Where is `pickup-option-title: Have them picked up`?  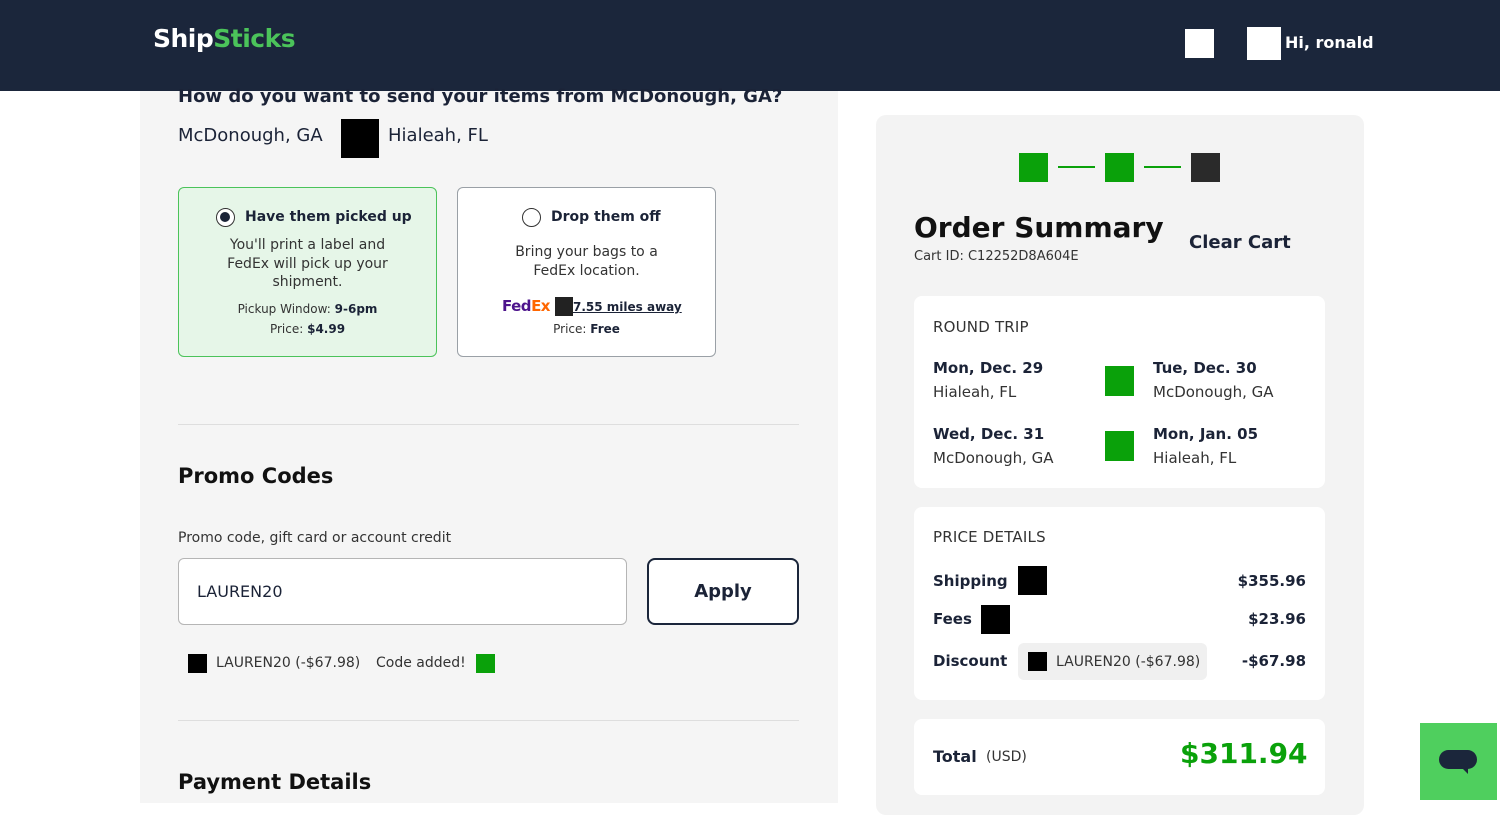 pickup-option-title: Have them picked up is located at coordinates (328, 217).